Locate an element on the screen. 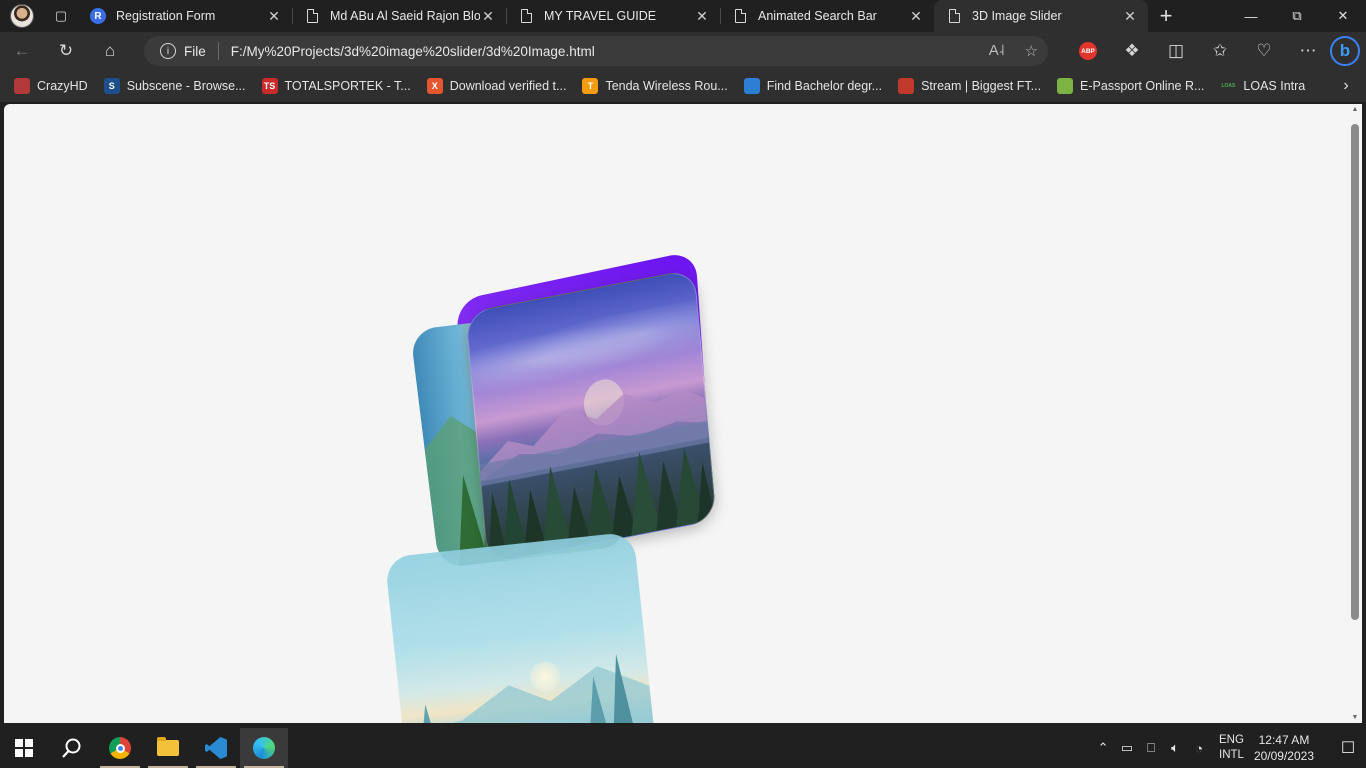 This screenshot has height=768, width=1366. vscode-icon is located at coordinates (216, 748).